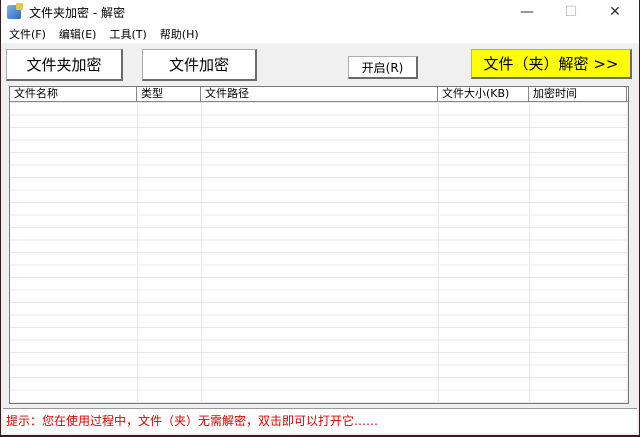 This screenshot has width=640, height=437. I want to click on table-header: 文件名称 类型 文件路径 文件大小(KB) 加密时间, so click(319, 94).